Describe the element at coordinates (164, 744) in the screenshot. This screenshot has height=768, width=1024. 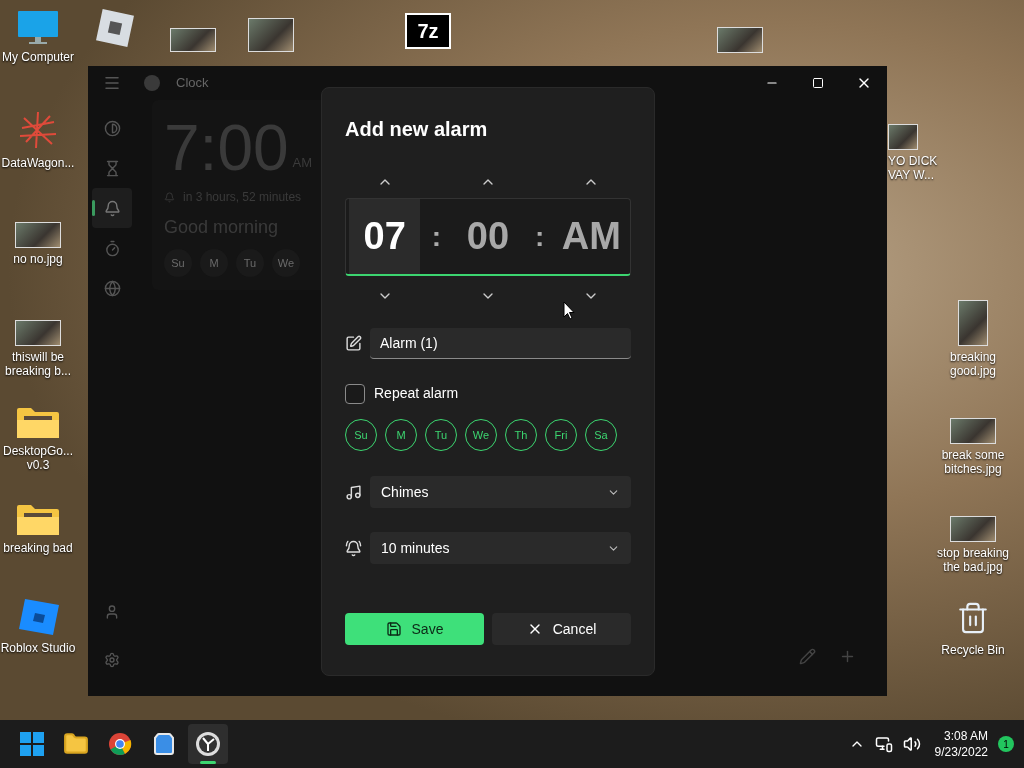
I see `shopping-bag-icon` at that location.